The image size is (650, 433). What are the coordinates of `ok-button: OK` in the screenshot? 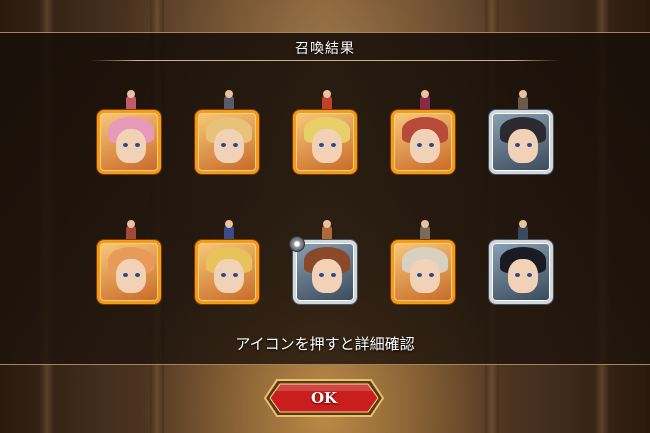 It's located at (324, 398).